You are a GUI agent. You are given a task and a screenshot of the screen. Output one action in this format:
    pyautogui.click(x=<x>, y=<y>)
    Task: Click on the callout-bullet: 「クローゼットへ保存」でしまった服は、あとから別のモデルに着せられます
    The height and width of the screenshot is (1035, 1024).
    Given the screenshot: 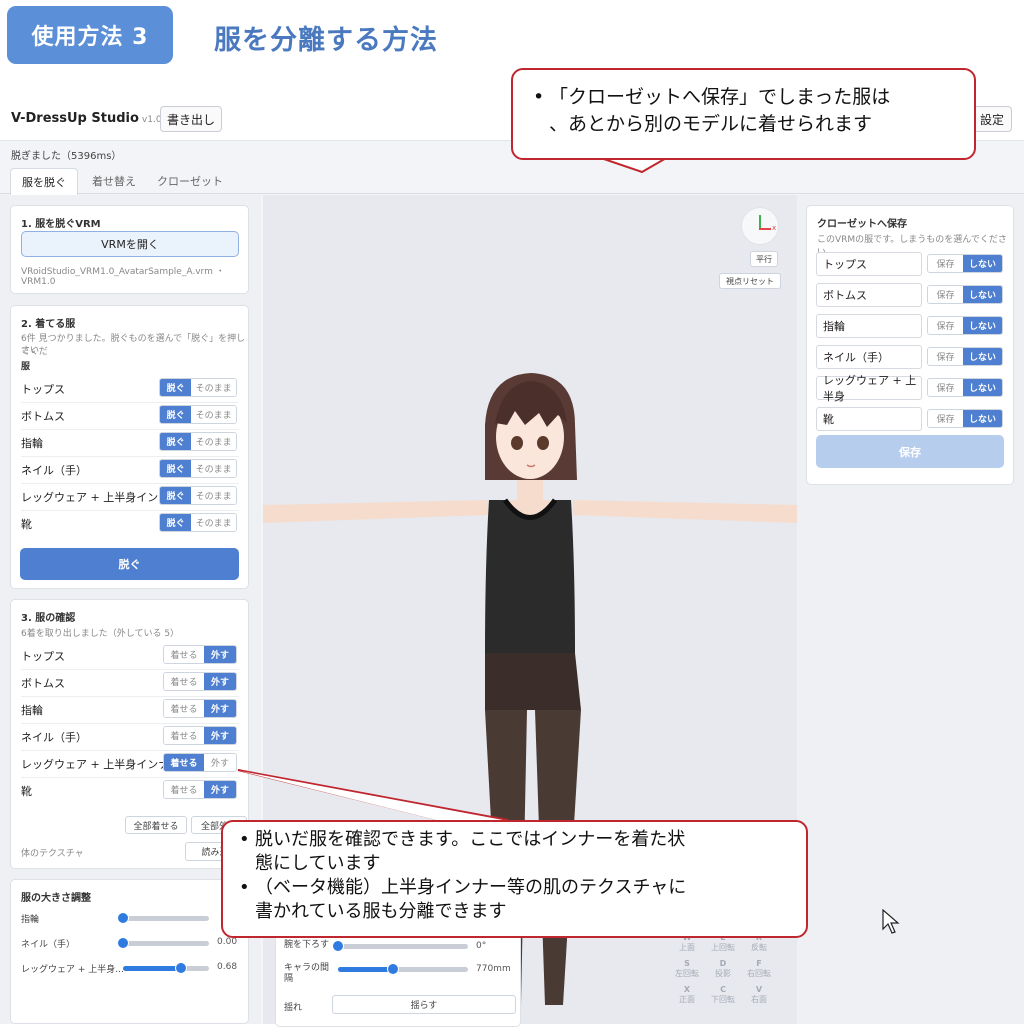 What is the action you would take?
    pyautogui.click(x=743, y=111)
    